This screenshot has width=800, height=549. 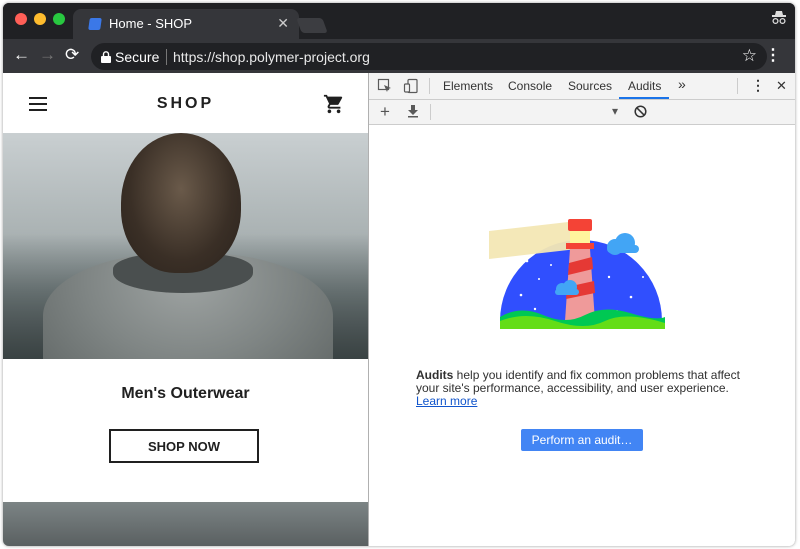 What do you see at coordinates (640, 114) in the screenshot?
I see `clear-icon` at bounding box center [640, 114].